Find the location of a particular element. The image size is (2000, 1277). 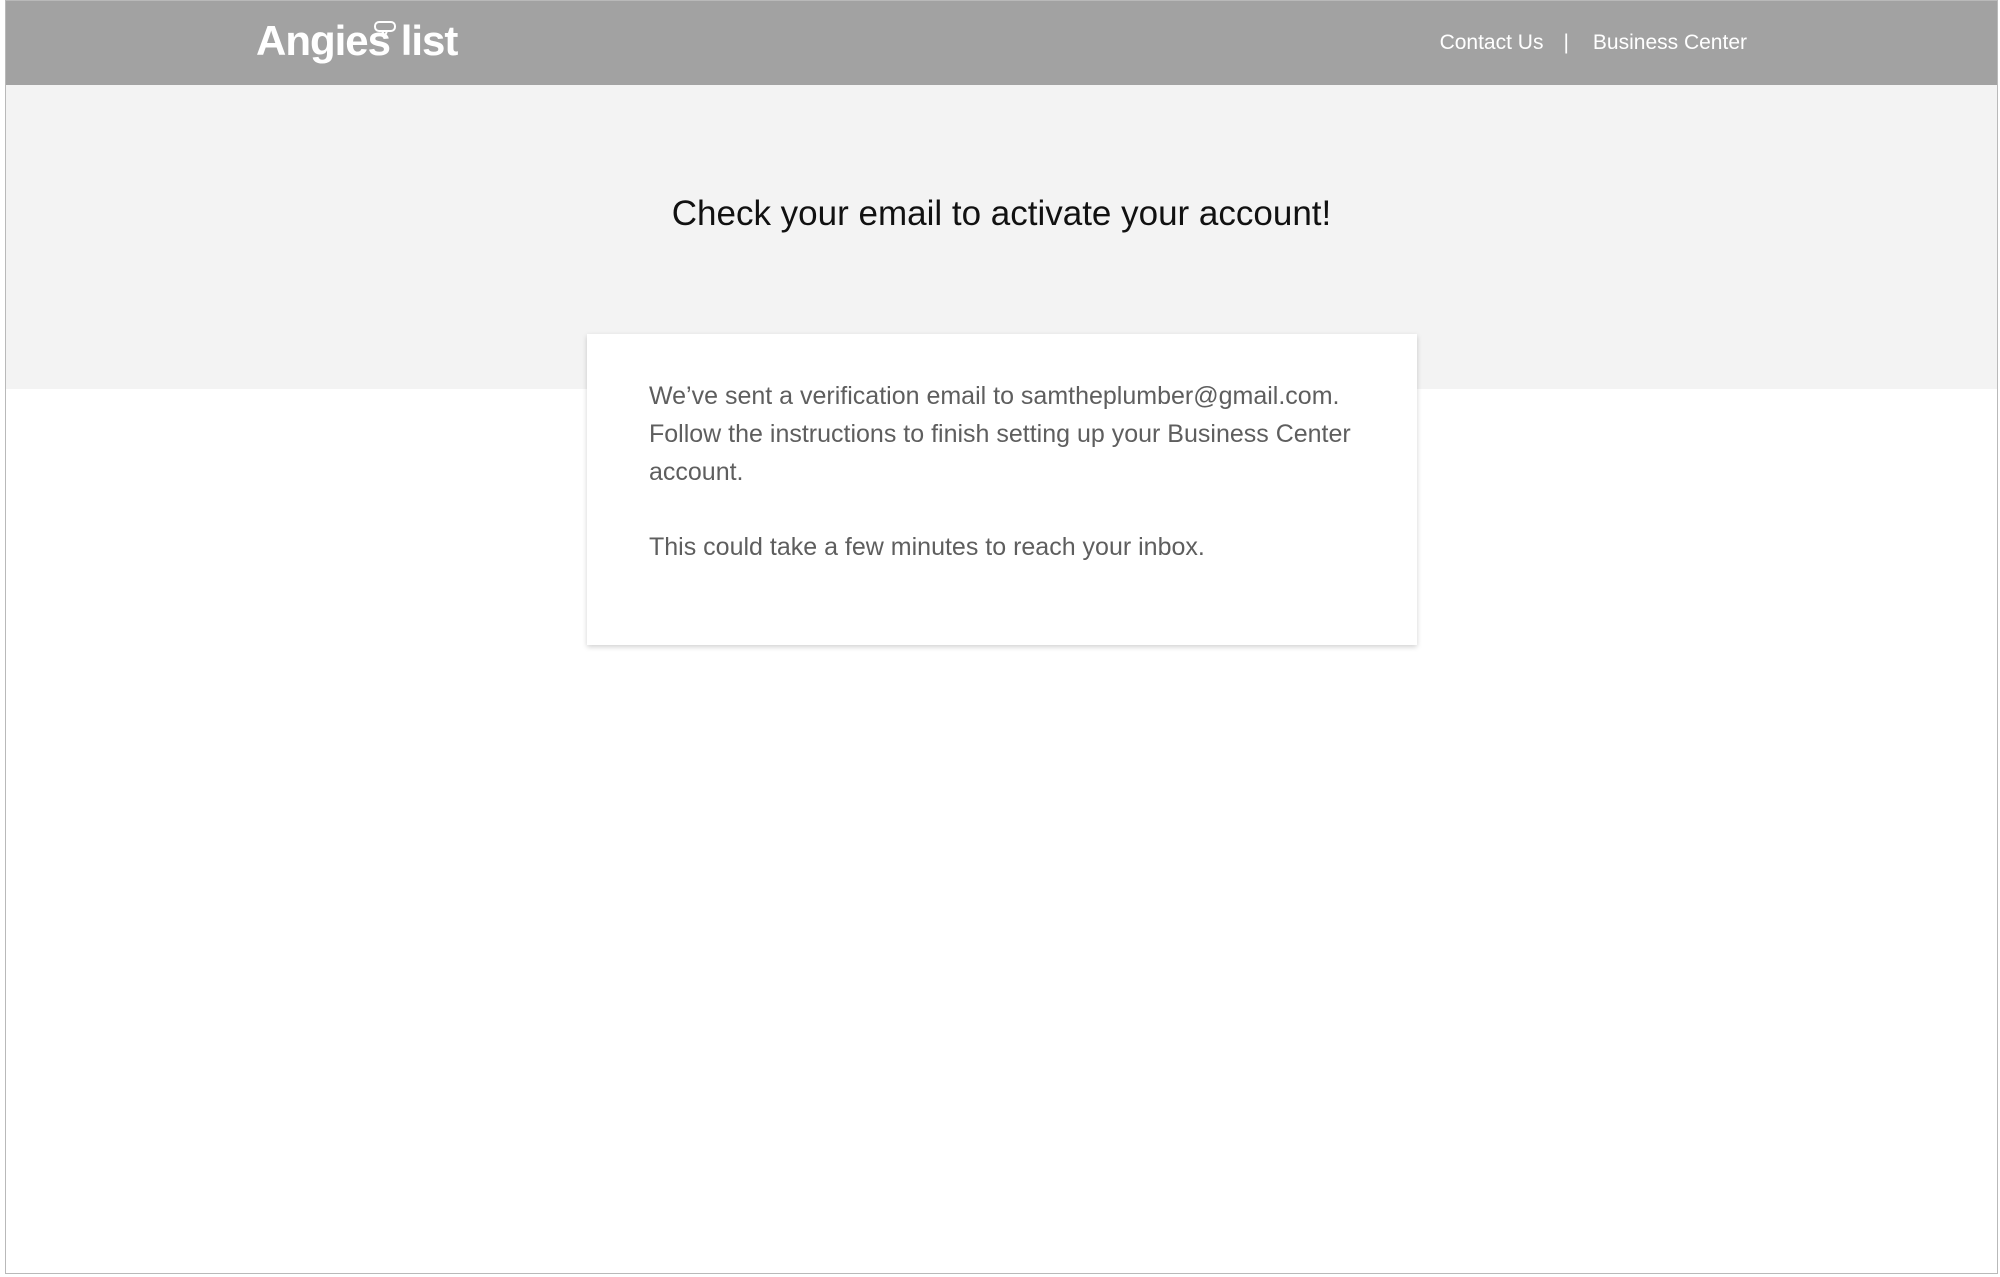

speech-bubble-icon is located at coordinates (385, 29).